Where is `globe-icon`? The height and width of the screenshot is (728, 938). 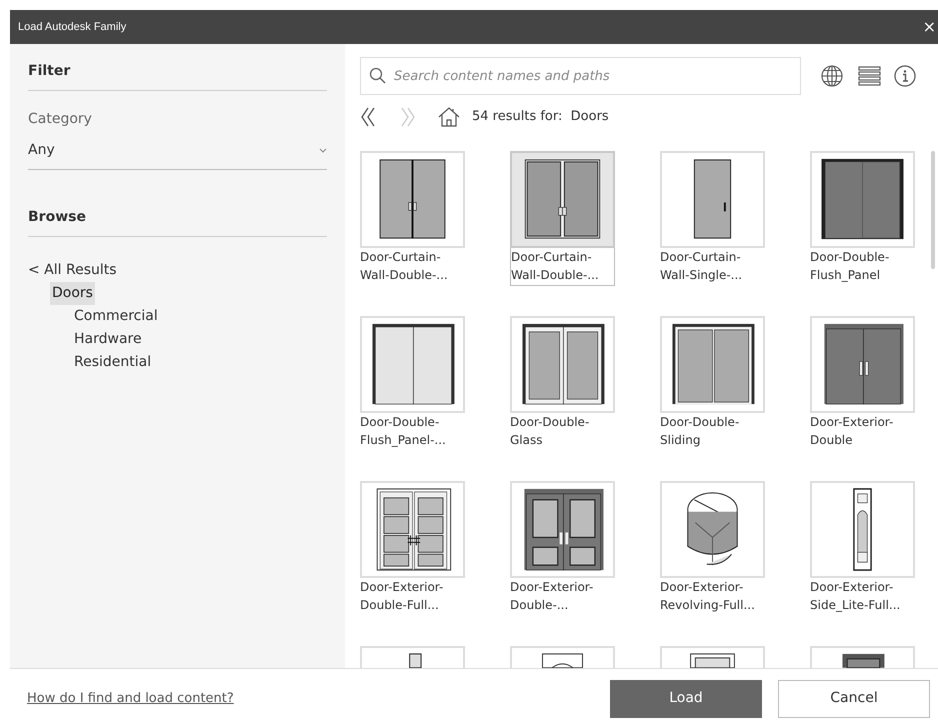 globe-icon is located at coordinates (832, 76).